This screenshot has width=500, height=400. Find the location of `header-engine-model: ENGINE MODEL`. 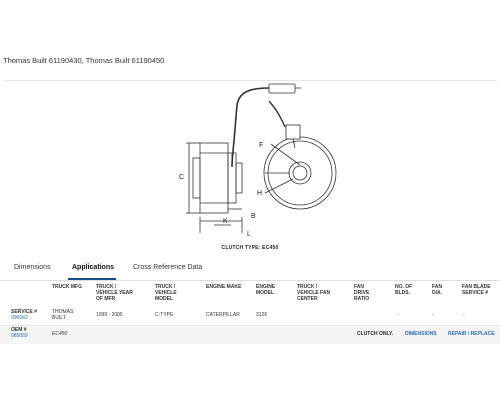

header-engine-model: ENGINE MODEL is located at coordinates (266, 290).